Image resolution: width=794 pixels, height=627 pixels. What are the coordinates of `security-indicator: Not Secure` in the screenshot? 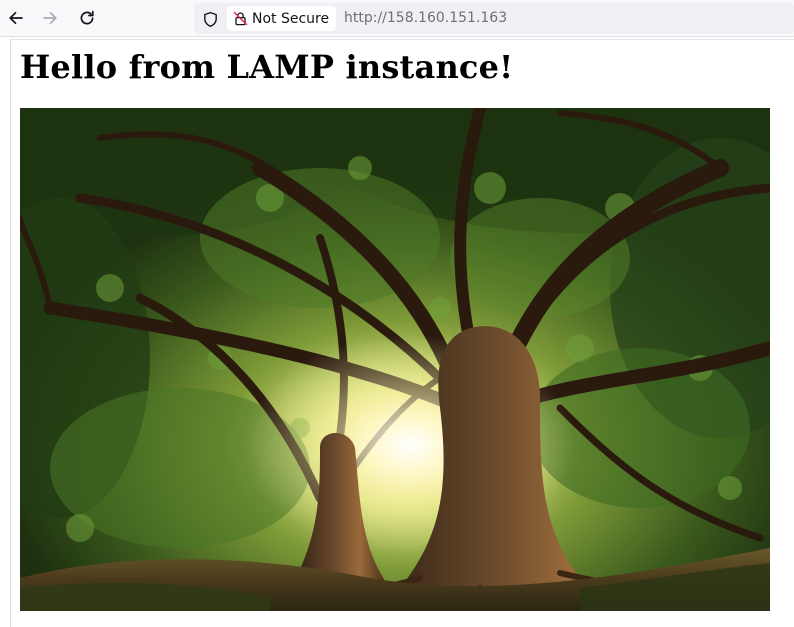 It's located at (282, 18).